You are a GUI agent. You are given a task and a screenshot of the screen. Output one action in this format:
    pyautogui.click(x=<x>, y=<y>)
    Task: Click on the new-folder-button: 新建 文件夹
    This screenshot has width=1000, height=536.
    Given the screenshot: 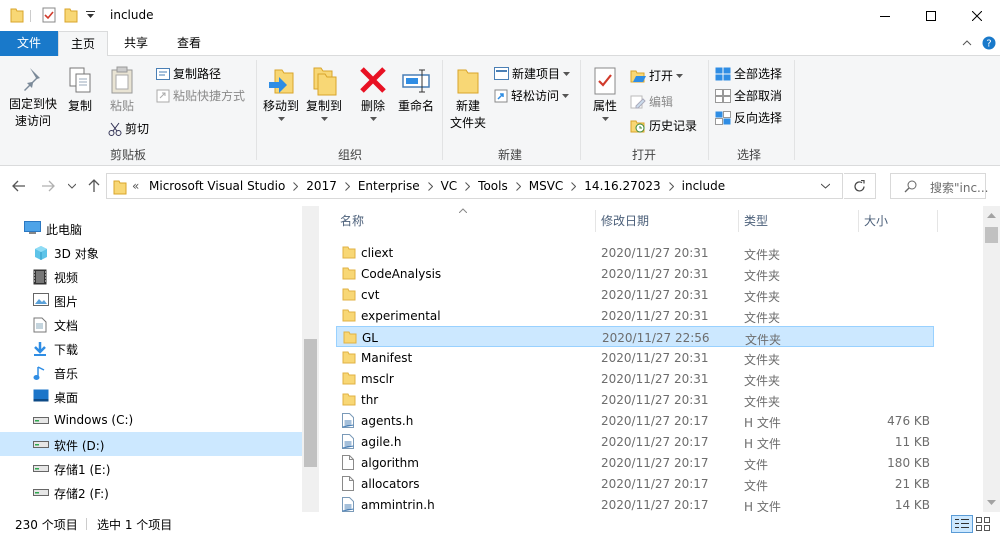 What is the action you would take?
    pyautogui.click(x=468, y=99)
    